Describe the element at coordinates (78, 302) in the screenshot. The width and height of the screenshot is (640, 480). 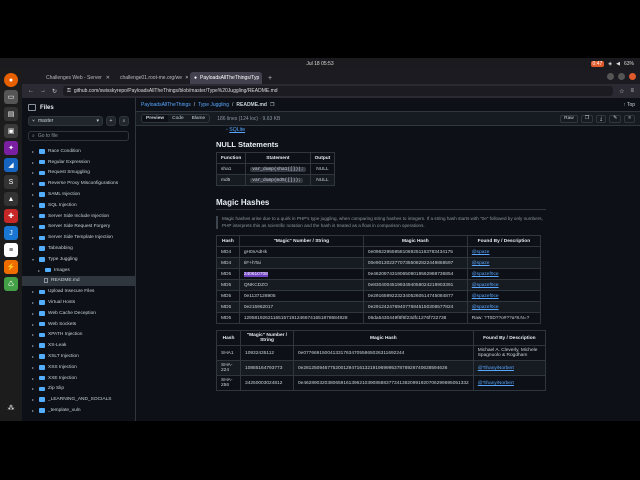
I see `sidebar-item: ▸ Virtual Hosts` at that location.